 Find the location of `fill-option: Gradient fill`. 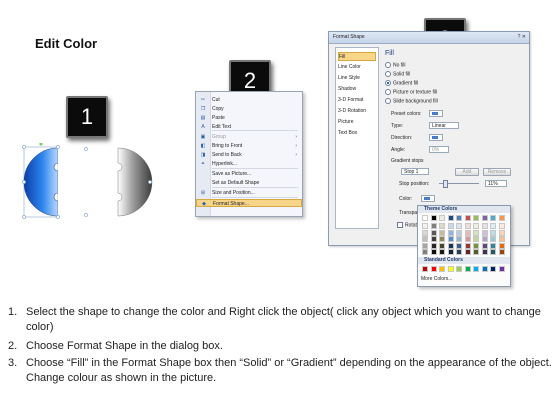

fill-option: Gradient fill is located at coordinates (401, 83).